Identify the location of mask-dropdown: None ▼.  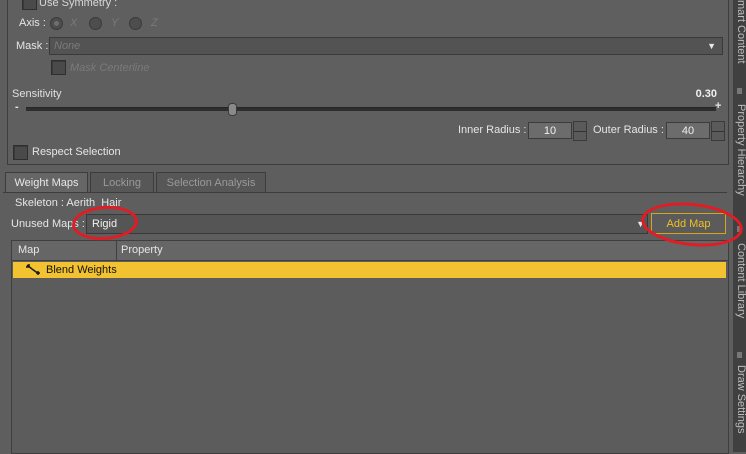
(386, 46).